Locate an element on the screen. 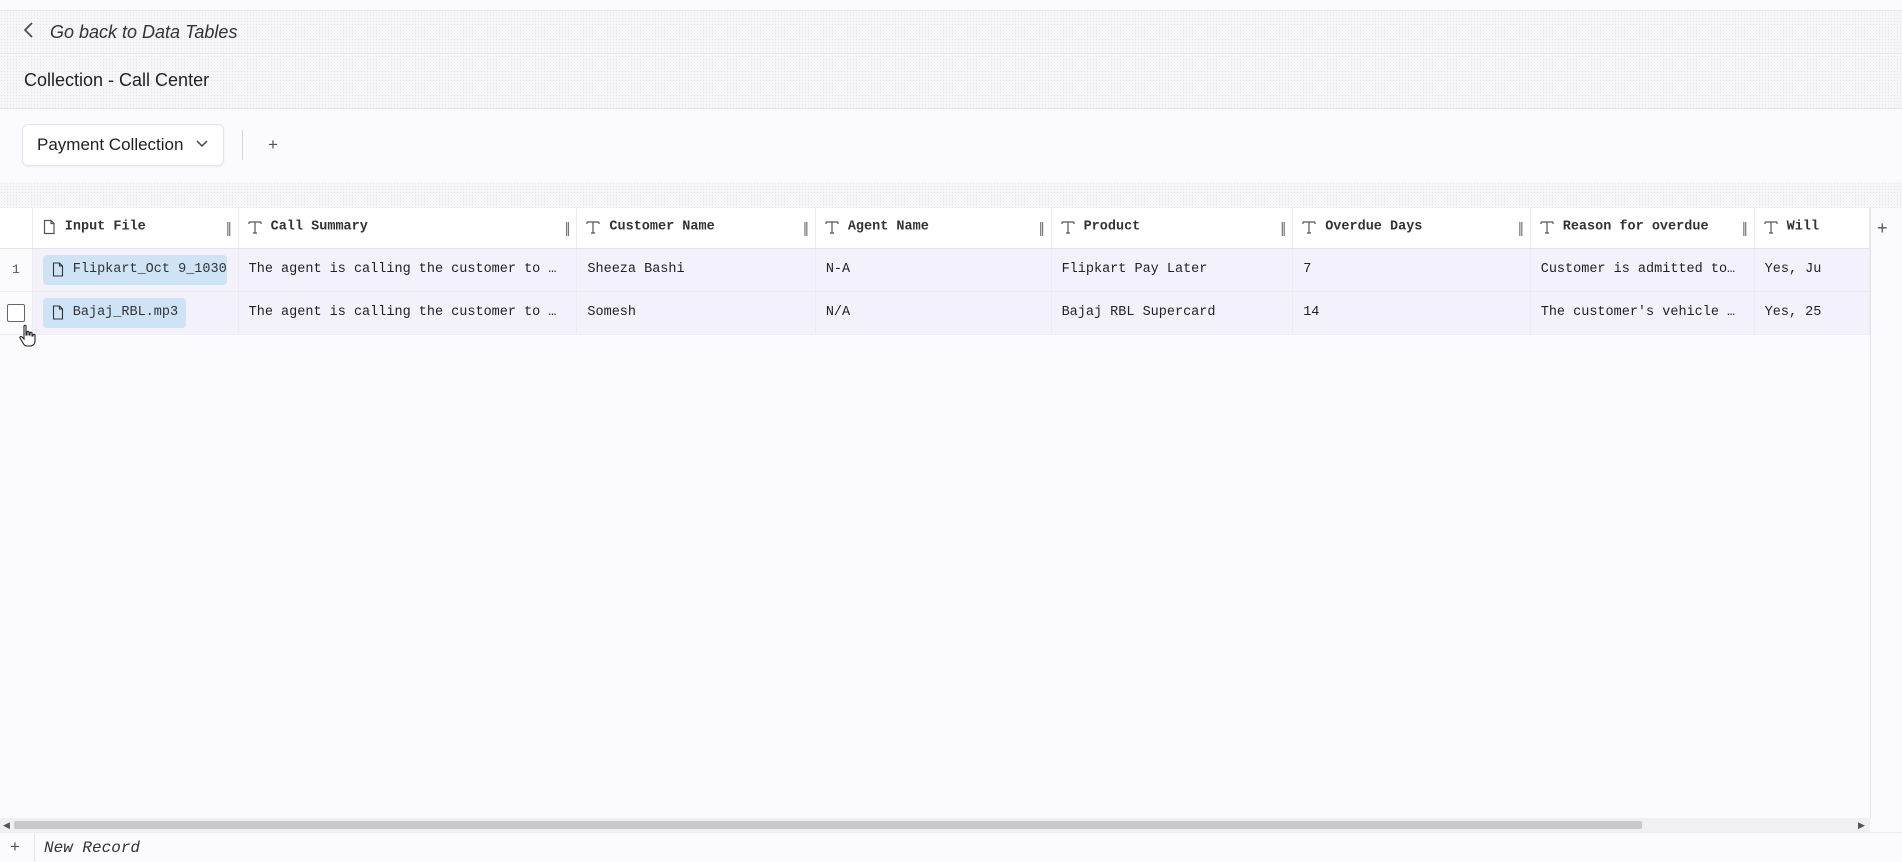 The image size is (1902, 862). column-header-label: Agent Name is located at coordinates (888, 227).